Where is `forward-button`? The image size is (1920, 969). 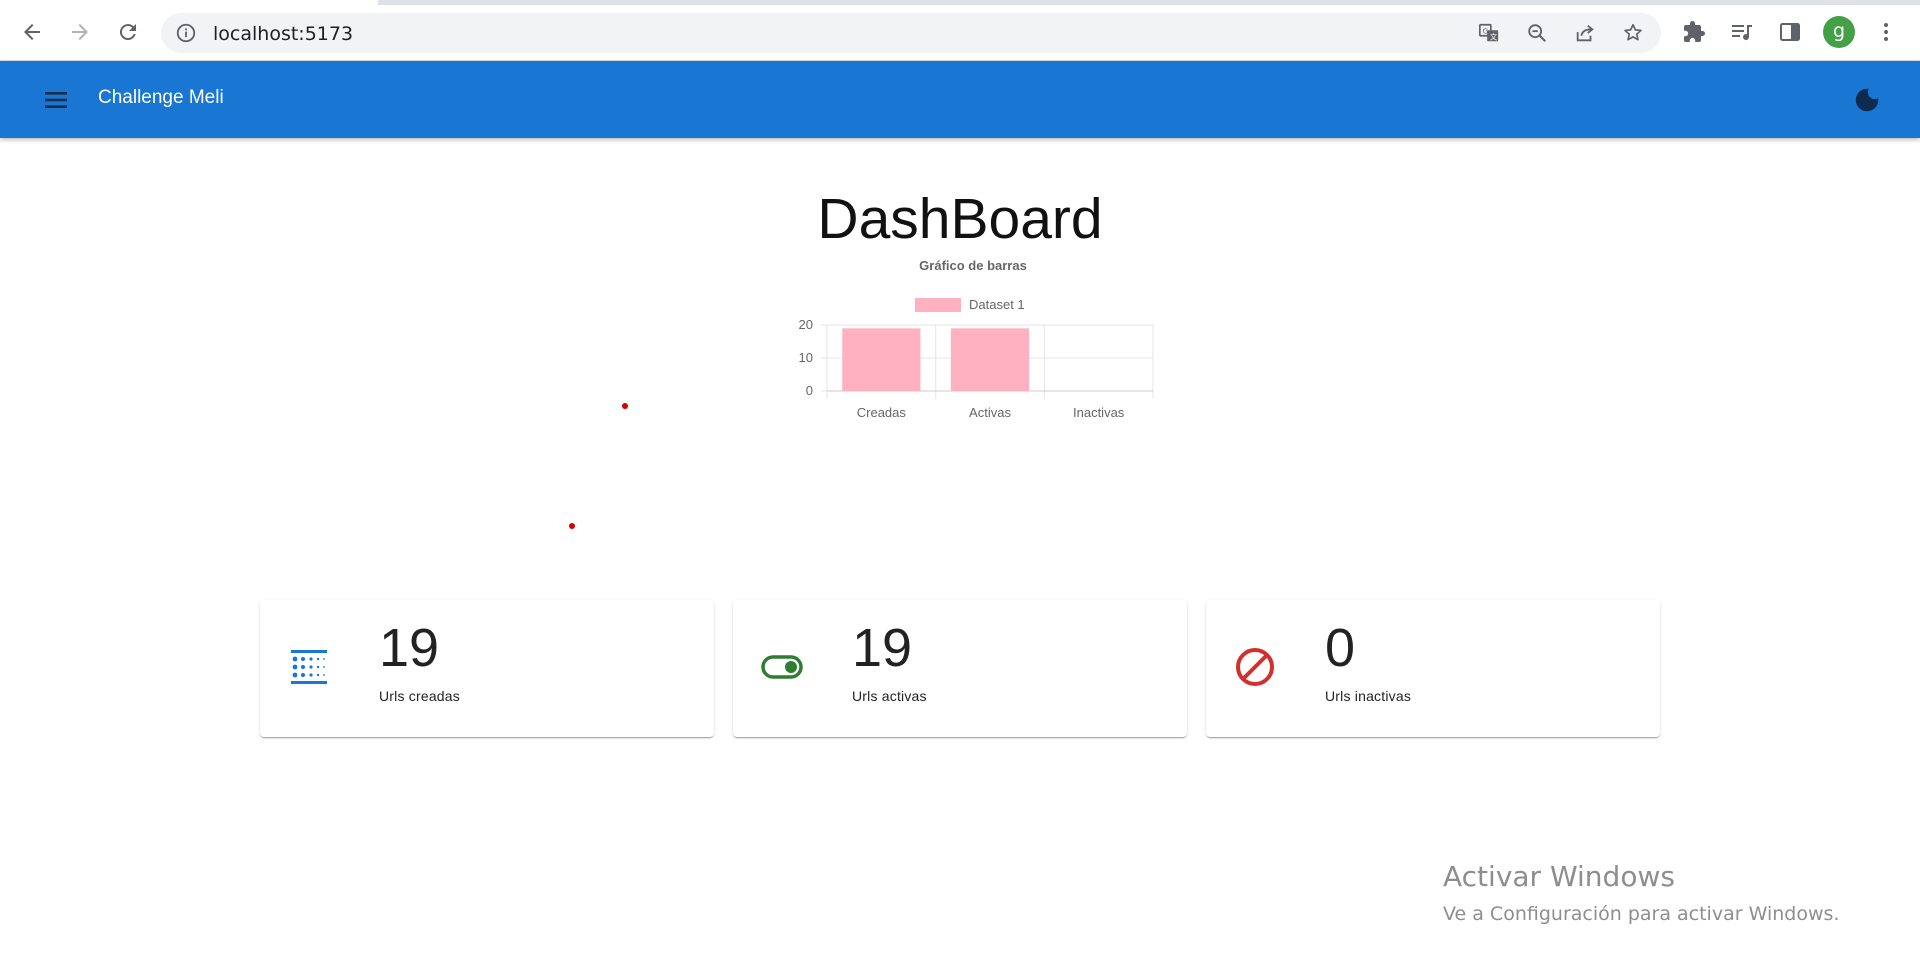 forward-button is located at coordinates (80, 32).